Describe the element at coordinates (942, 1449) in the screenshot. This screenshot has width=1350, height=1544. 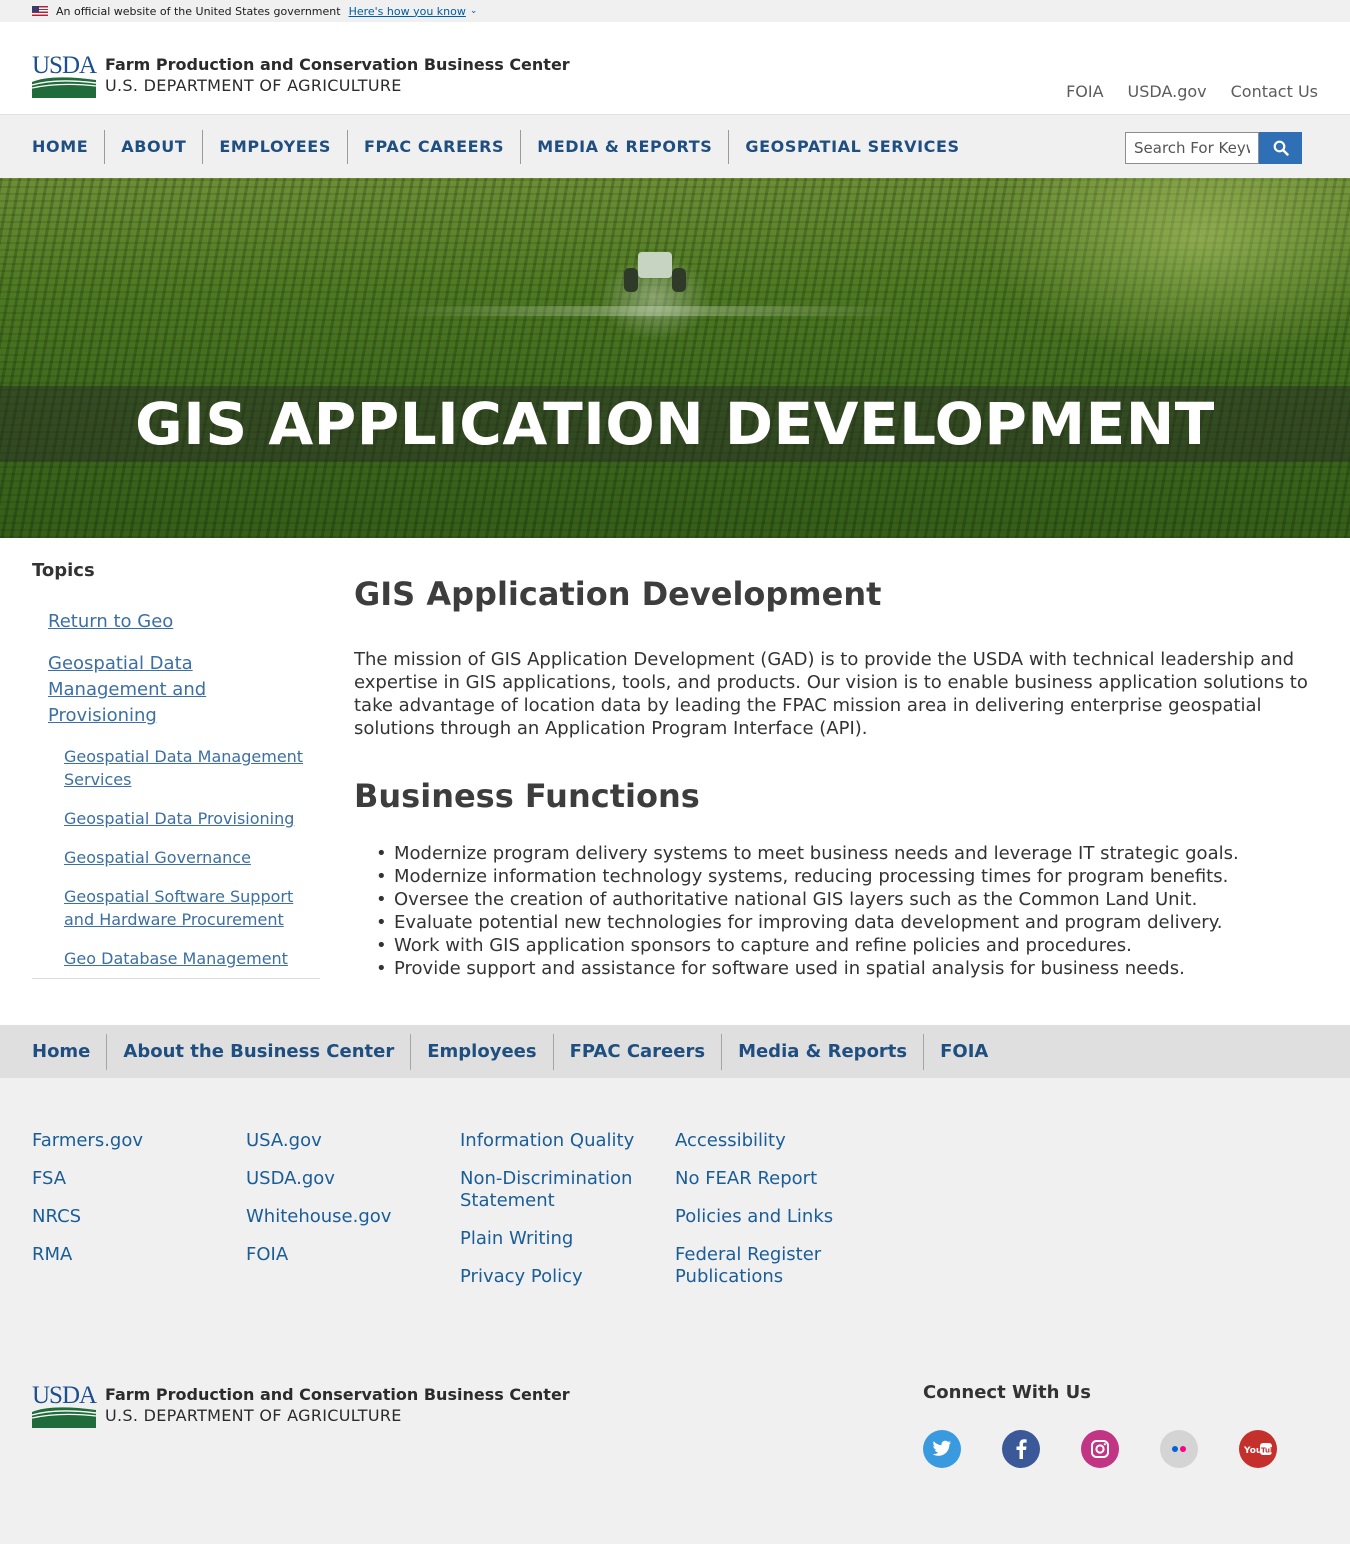
I see `twitter-icon` at that location.